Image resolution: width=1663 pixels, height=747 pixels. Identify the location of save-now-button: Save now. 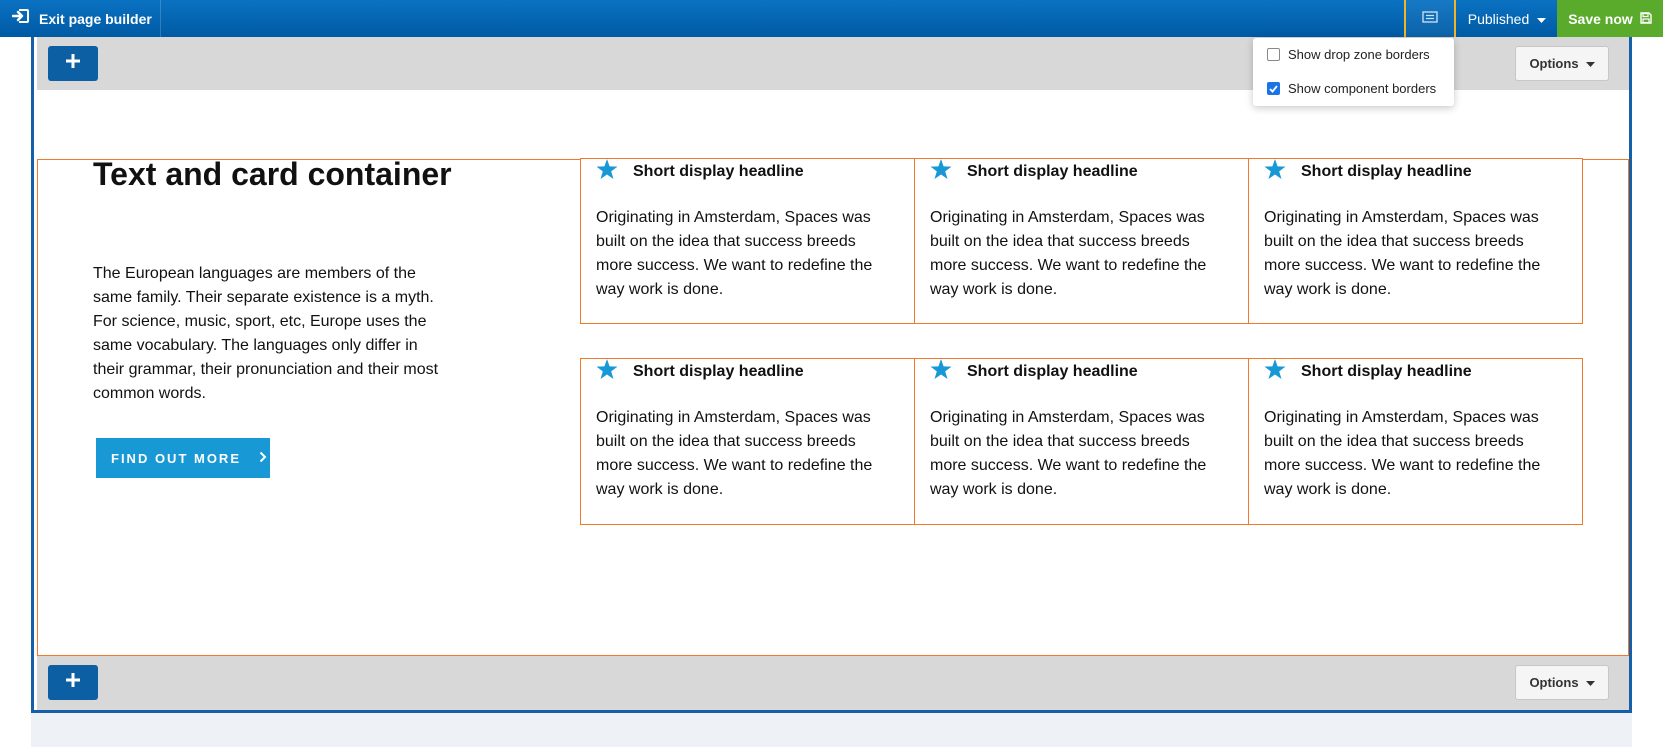
(1610, 18).